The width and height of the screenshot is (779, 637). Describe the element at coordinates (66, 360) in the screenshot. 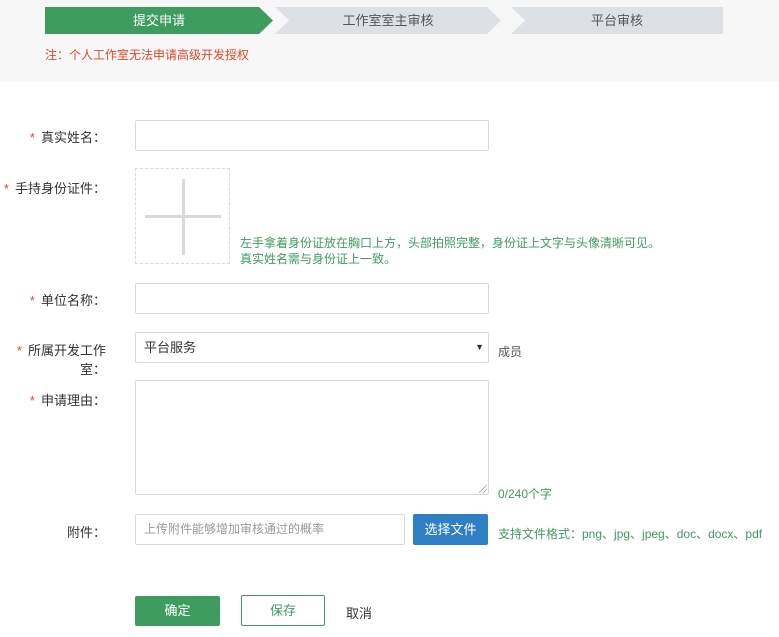

I see `studio-label-text: 所属开发工作室：` at that location.